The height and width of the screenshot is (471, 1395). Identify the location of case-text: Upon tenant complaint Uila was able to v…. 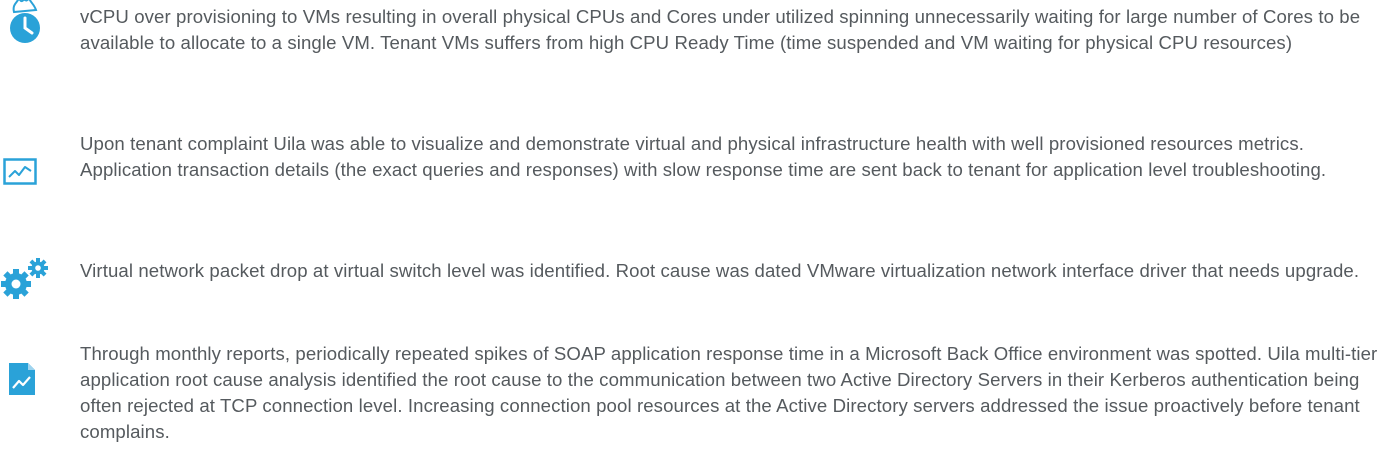
(703, 156).